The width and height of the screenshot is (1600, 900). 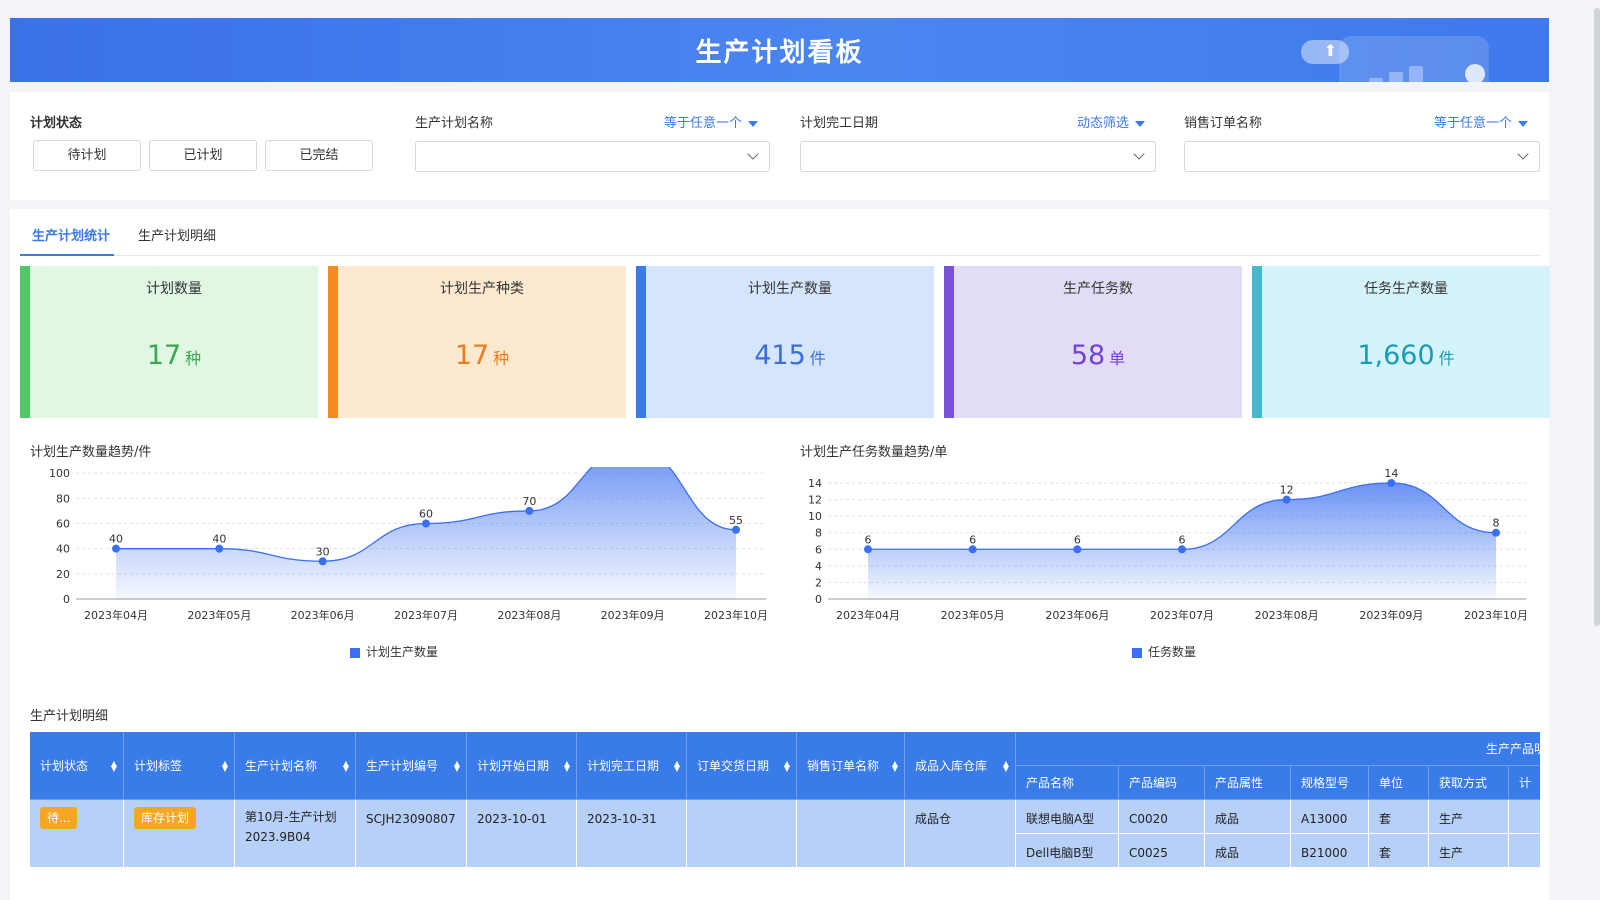 What do you see at coordinates (1475, 73) in the screenshot?
I see `pie-chart-icon` at bounding box center [1475, 73].